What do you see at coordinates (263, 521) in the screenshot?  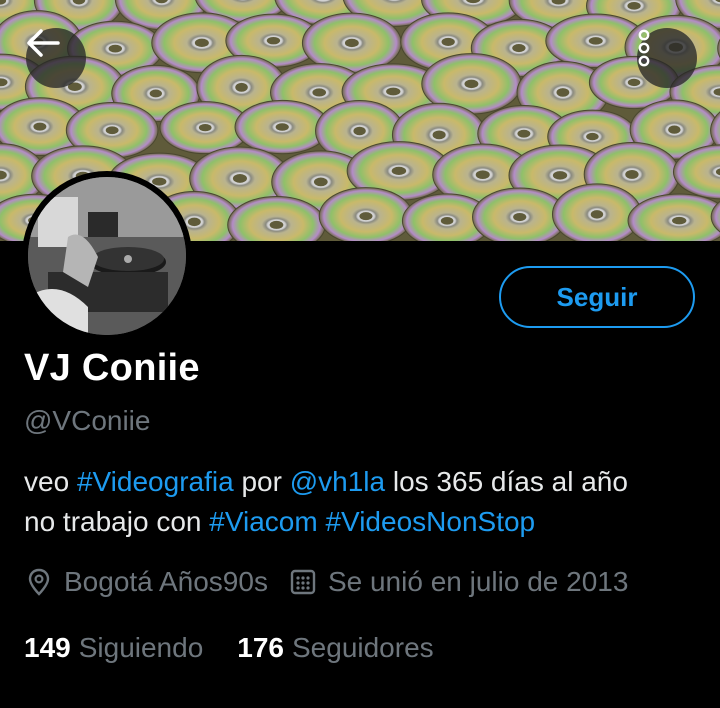 I see `hashtag-link: #Viacom` at bounding box center [263, 521].